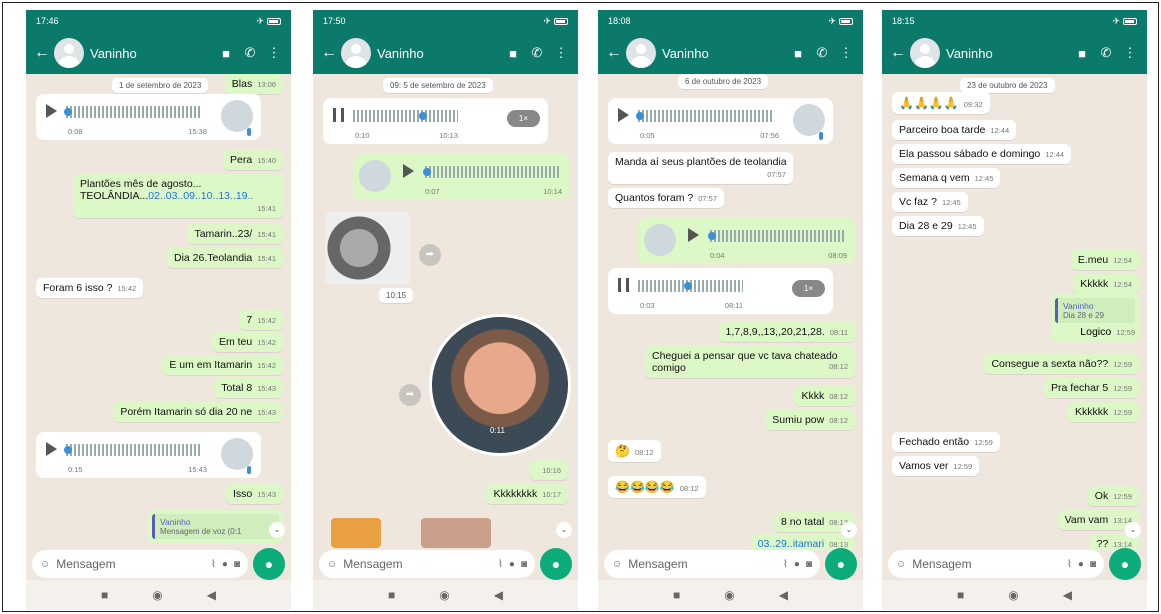  I want to click on voice-message: 0:10 10:13 1×, so click(435, 121).